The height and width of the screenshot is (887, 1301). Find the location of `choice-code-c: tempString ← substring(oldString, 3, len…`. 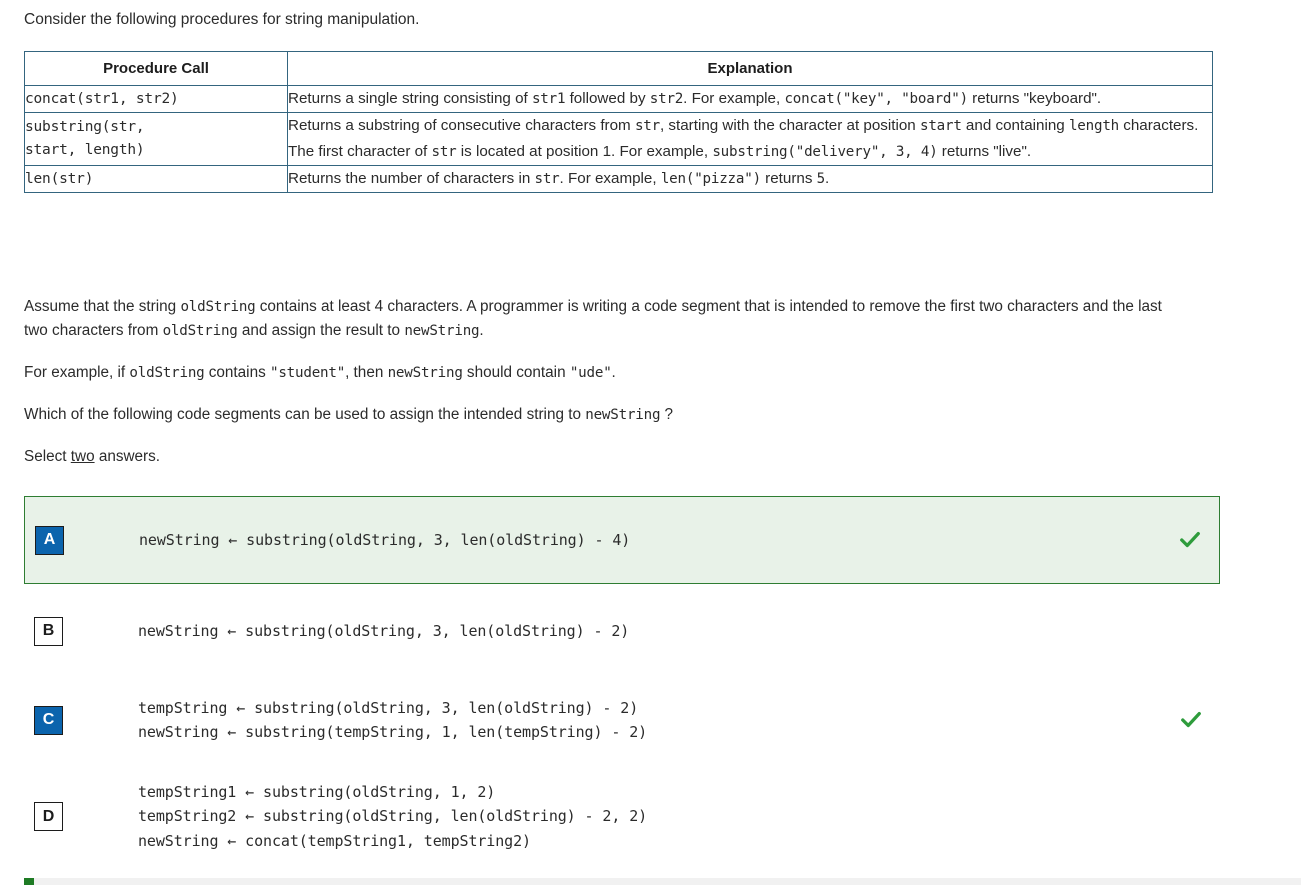

choice-code-c: tempString ← substring(oldString, 3, len… is located at coordinates (393, 720).